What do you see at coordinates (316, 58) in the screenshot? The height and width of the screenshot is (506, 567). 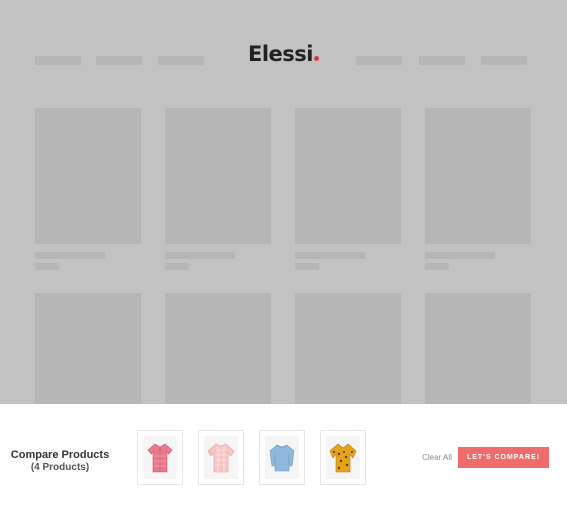 I see `logo-dot` at bounding box center [316, 58].